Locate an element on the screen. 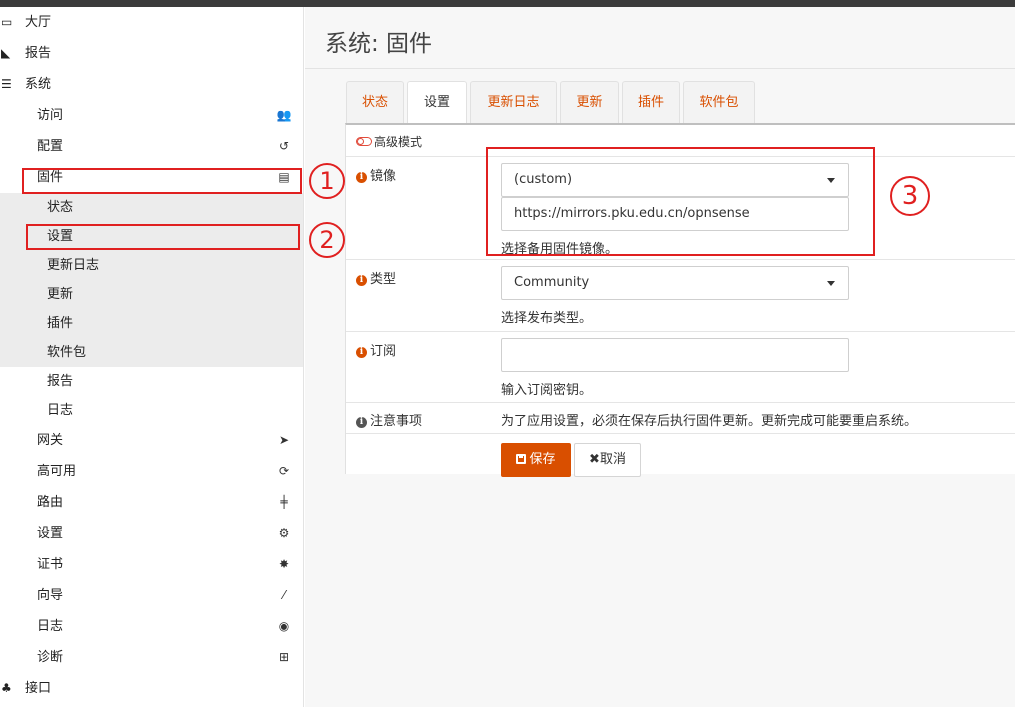 The width and height of the screenshot is (1015, 707). cancel-label: 取消 is located at coordinates (612, 459).